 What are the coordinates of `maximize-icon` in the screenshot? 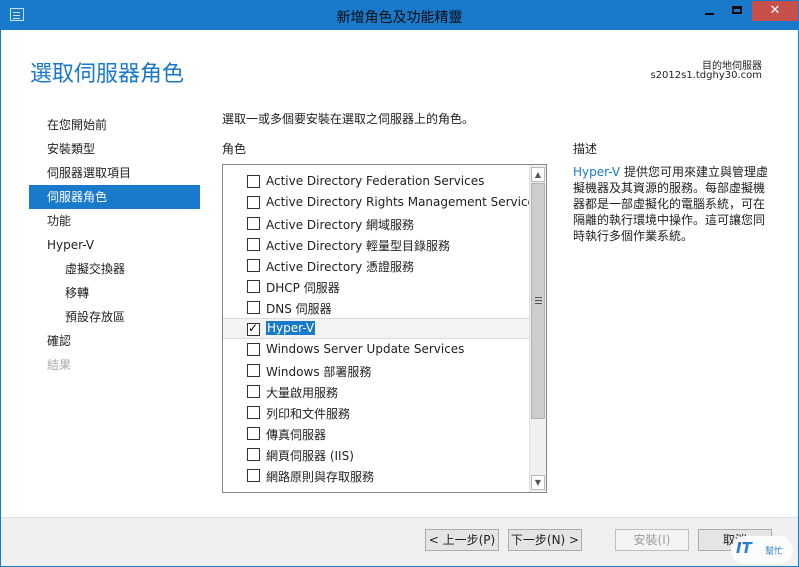 It's located at (737, 10).